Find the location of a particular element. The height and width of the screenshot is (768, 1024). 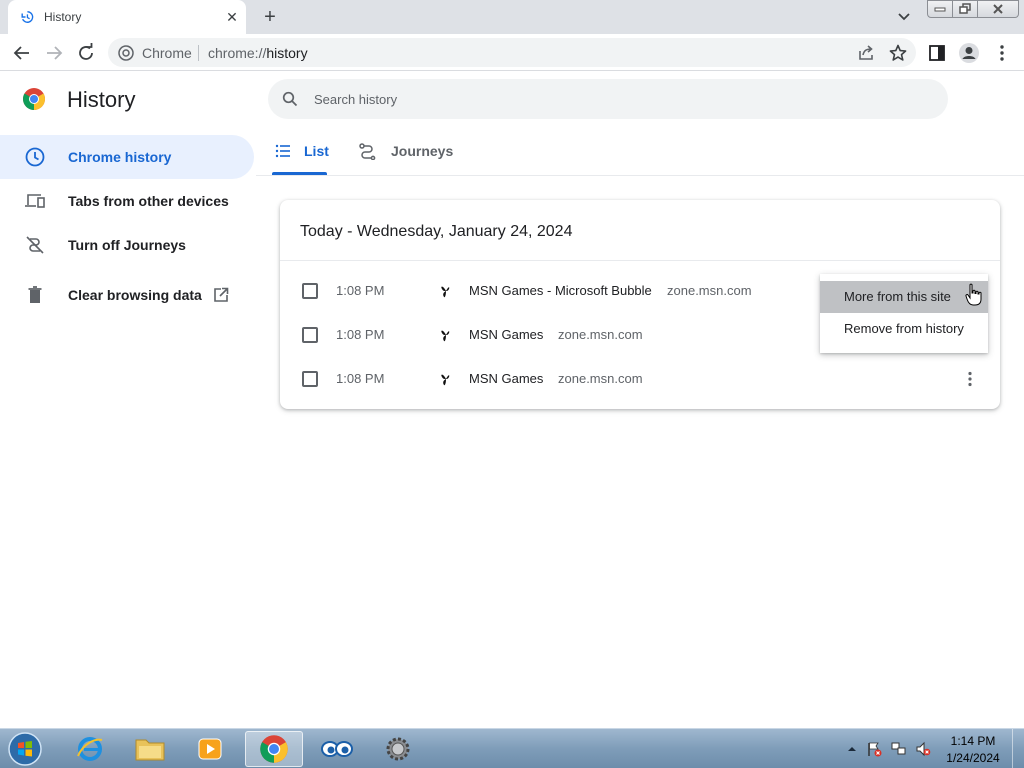

taskbar-file-explorer is located at coordinates (150, 749).